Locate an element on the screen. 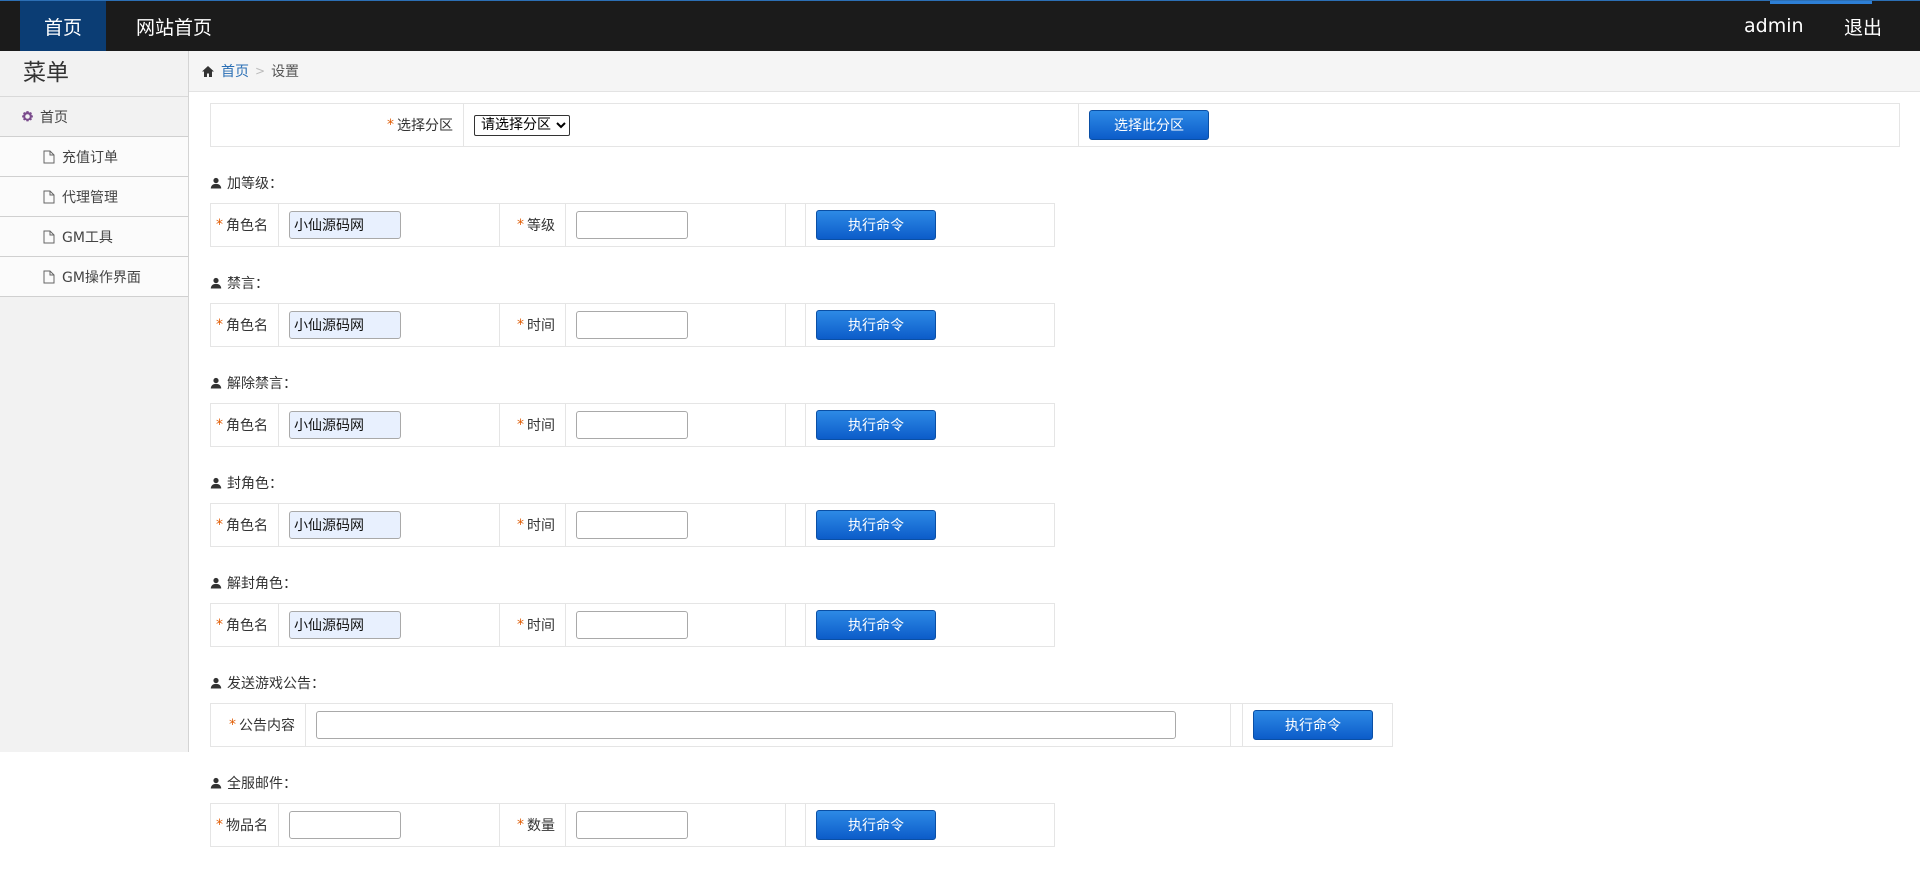  server-select-table: * 选择分区 请选择分区 选择此分区 is located at coordinates (1055, 125).